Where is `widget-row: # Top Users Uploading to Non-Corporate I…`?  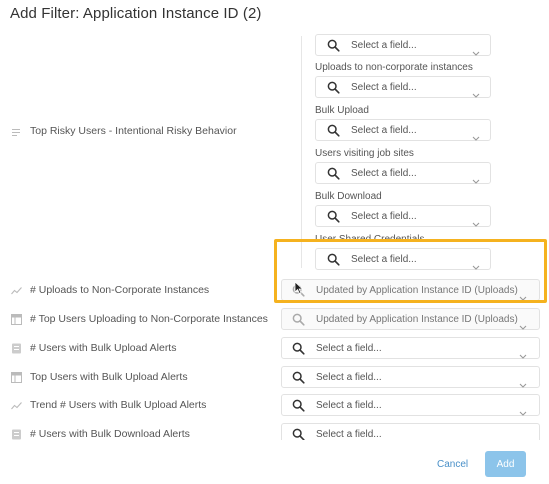 widget-row: # Top Users Uploading to Non-Corporate I… is located at coordinates (139, 319).